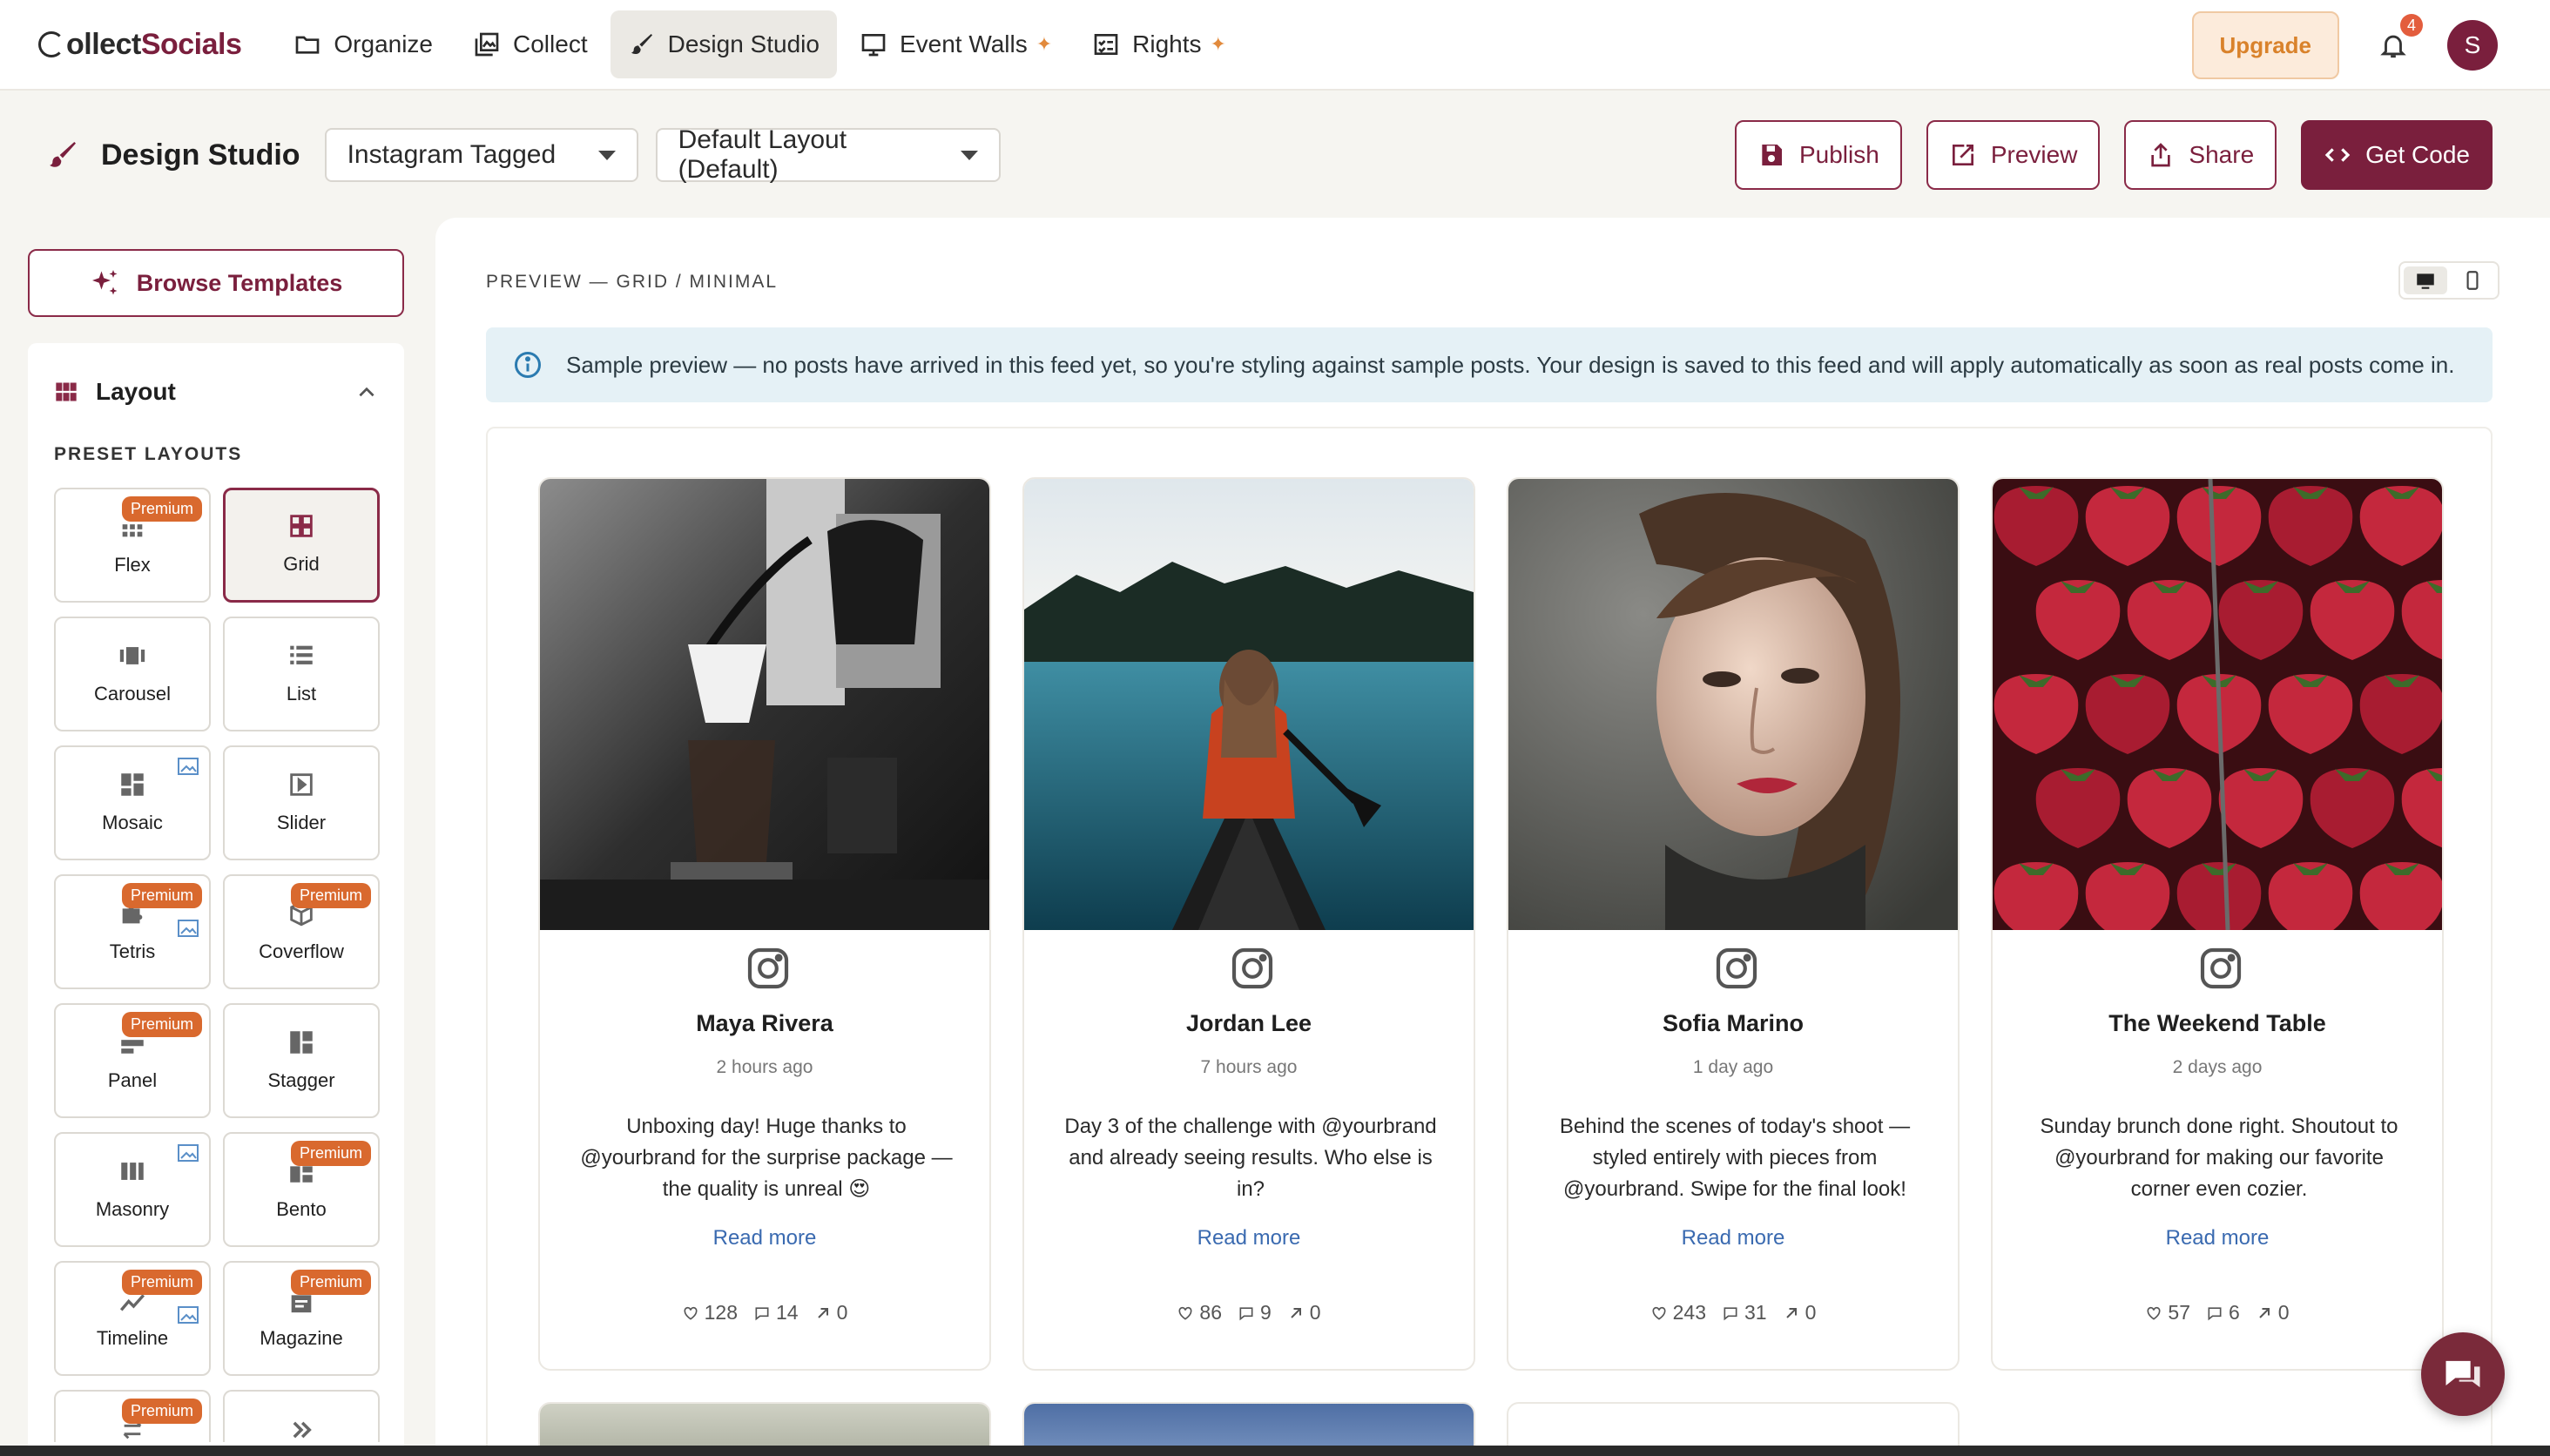 The height and width of the screenshot is (1456, 2550). I want to click on tile-label: Coverflow, so click(301, 951).